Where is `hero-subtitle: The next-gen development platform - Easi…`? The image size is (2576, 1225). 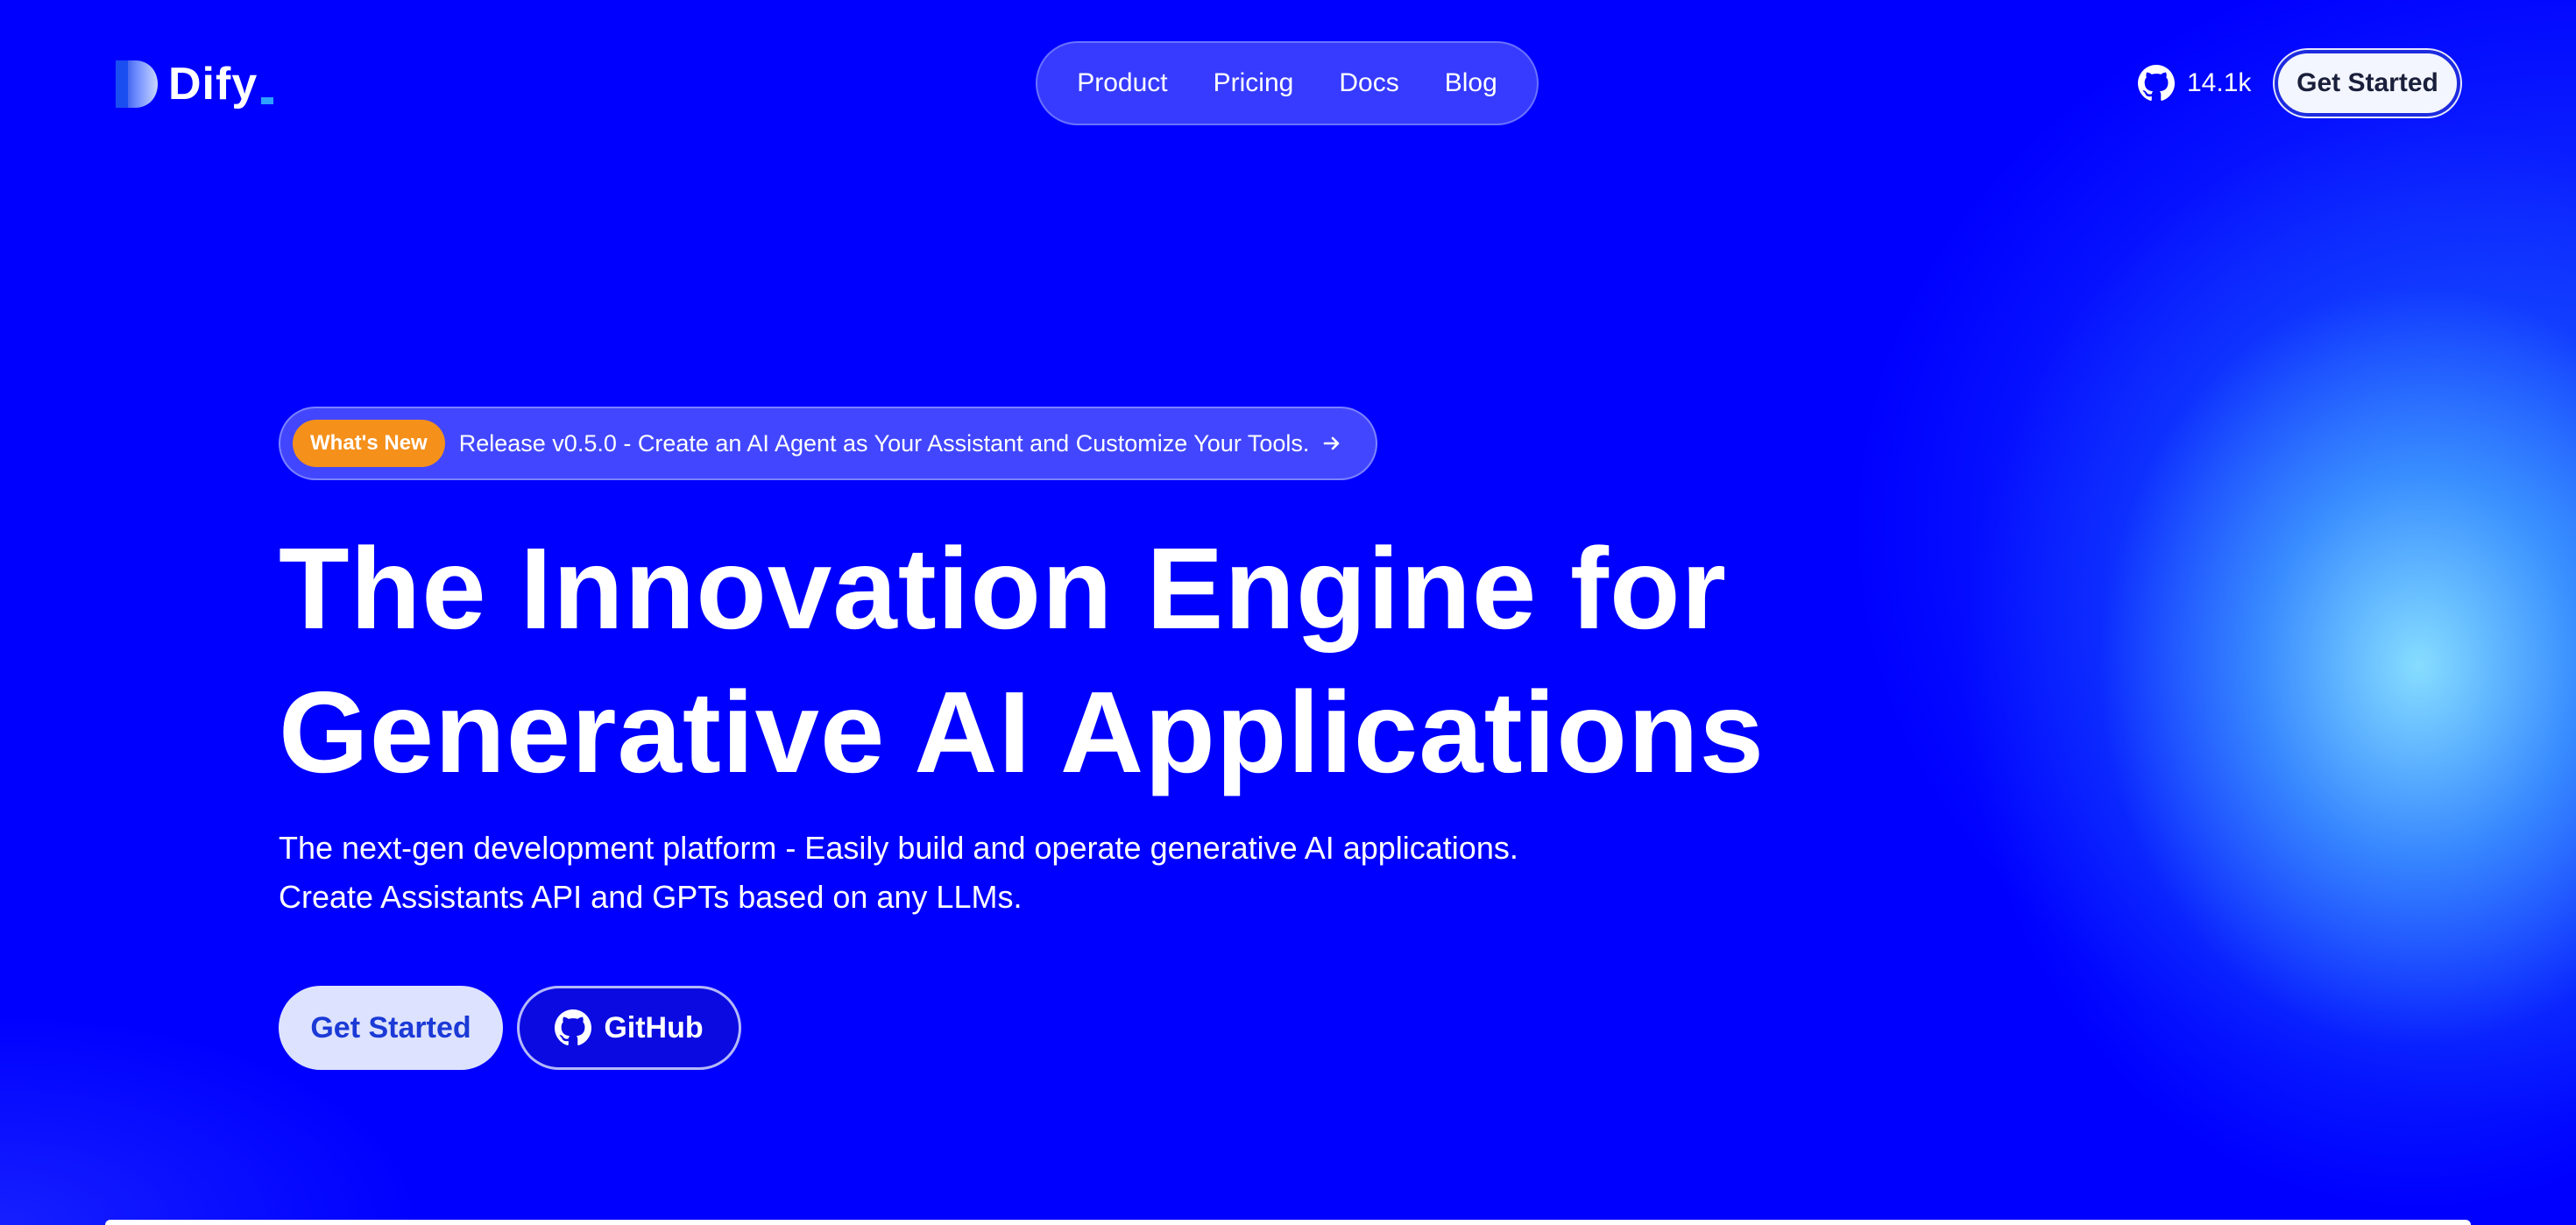 hero-subtitle: The next-gen development platform - Easi… is located at coordinates (1023, 873).